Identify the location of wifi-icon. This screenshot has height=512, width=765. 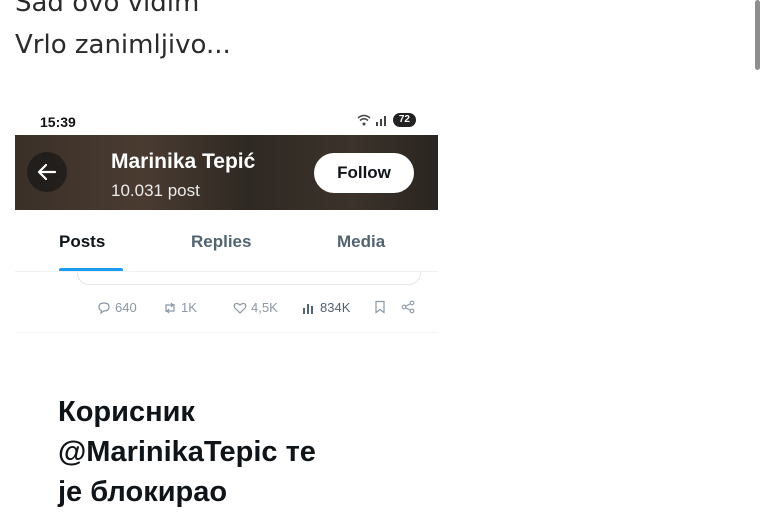
(364, 120).